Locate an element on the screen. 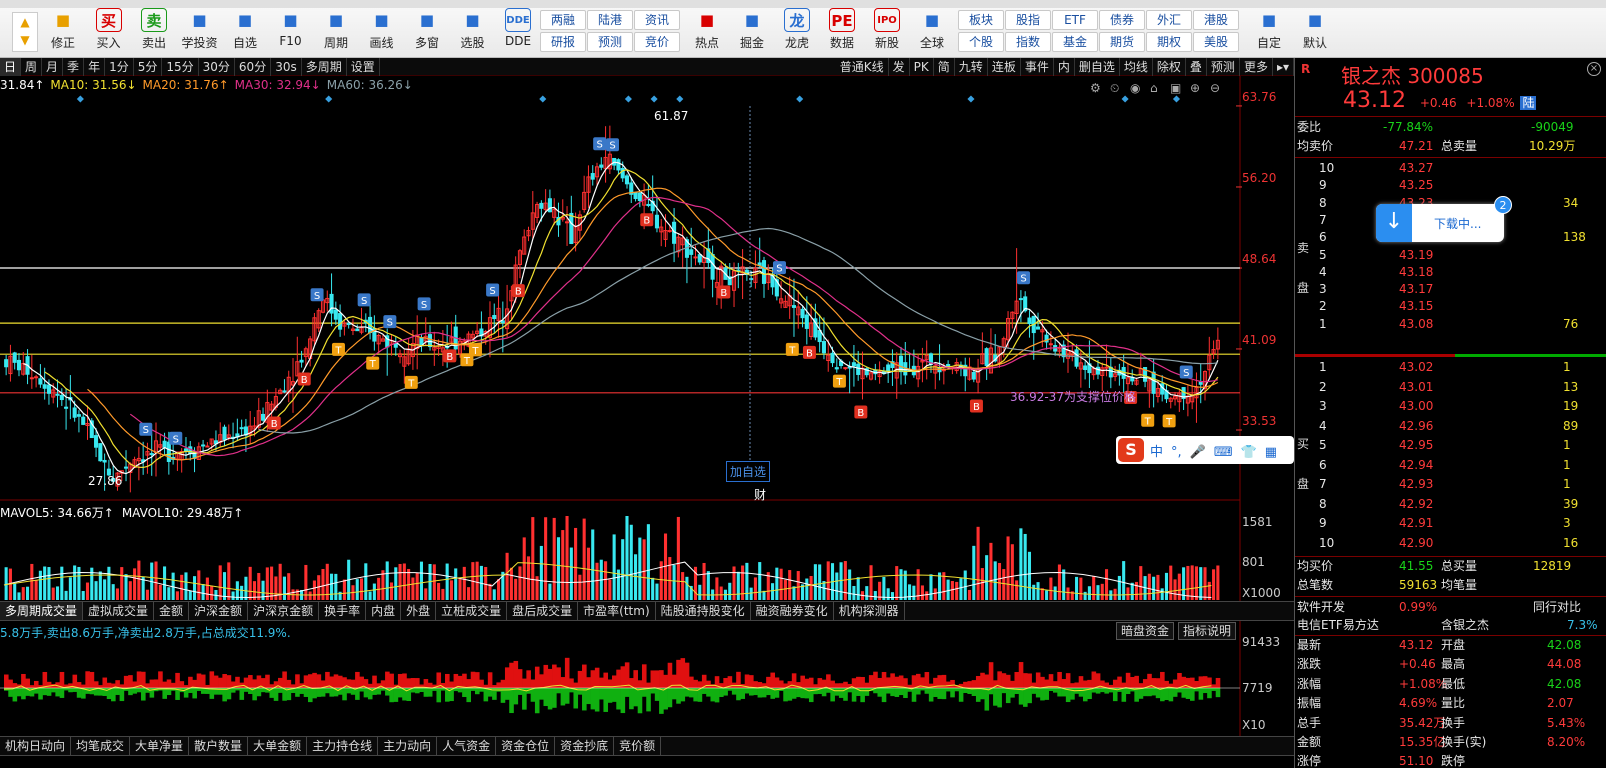 Image resolution: width=1606 pixels, height=768 pixels. indicator-tab: 盘后成交量 is located at coordinates (543, 611).